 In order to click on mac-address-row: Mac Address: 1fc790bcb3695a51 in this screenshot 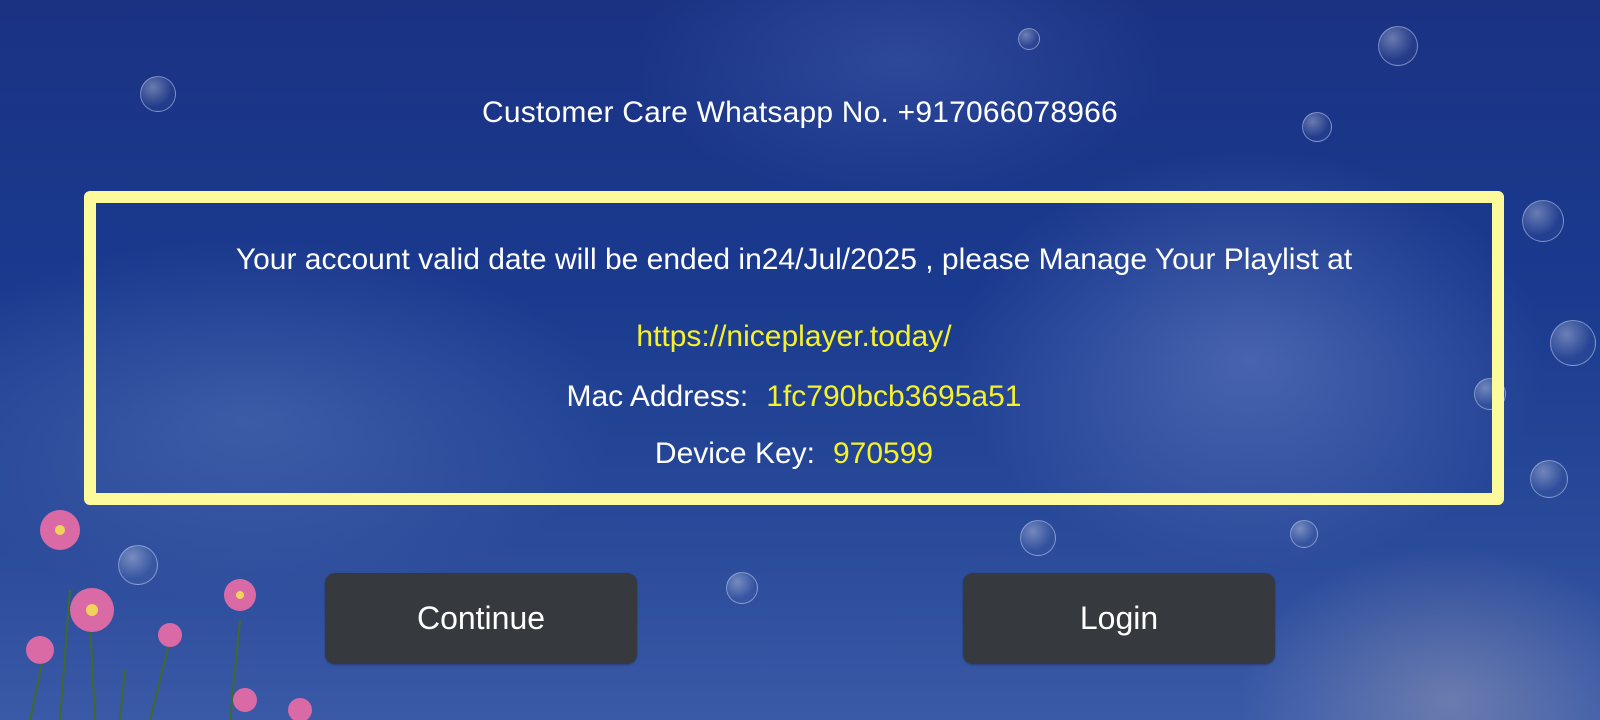, I will do `click(794, 397)`.